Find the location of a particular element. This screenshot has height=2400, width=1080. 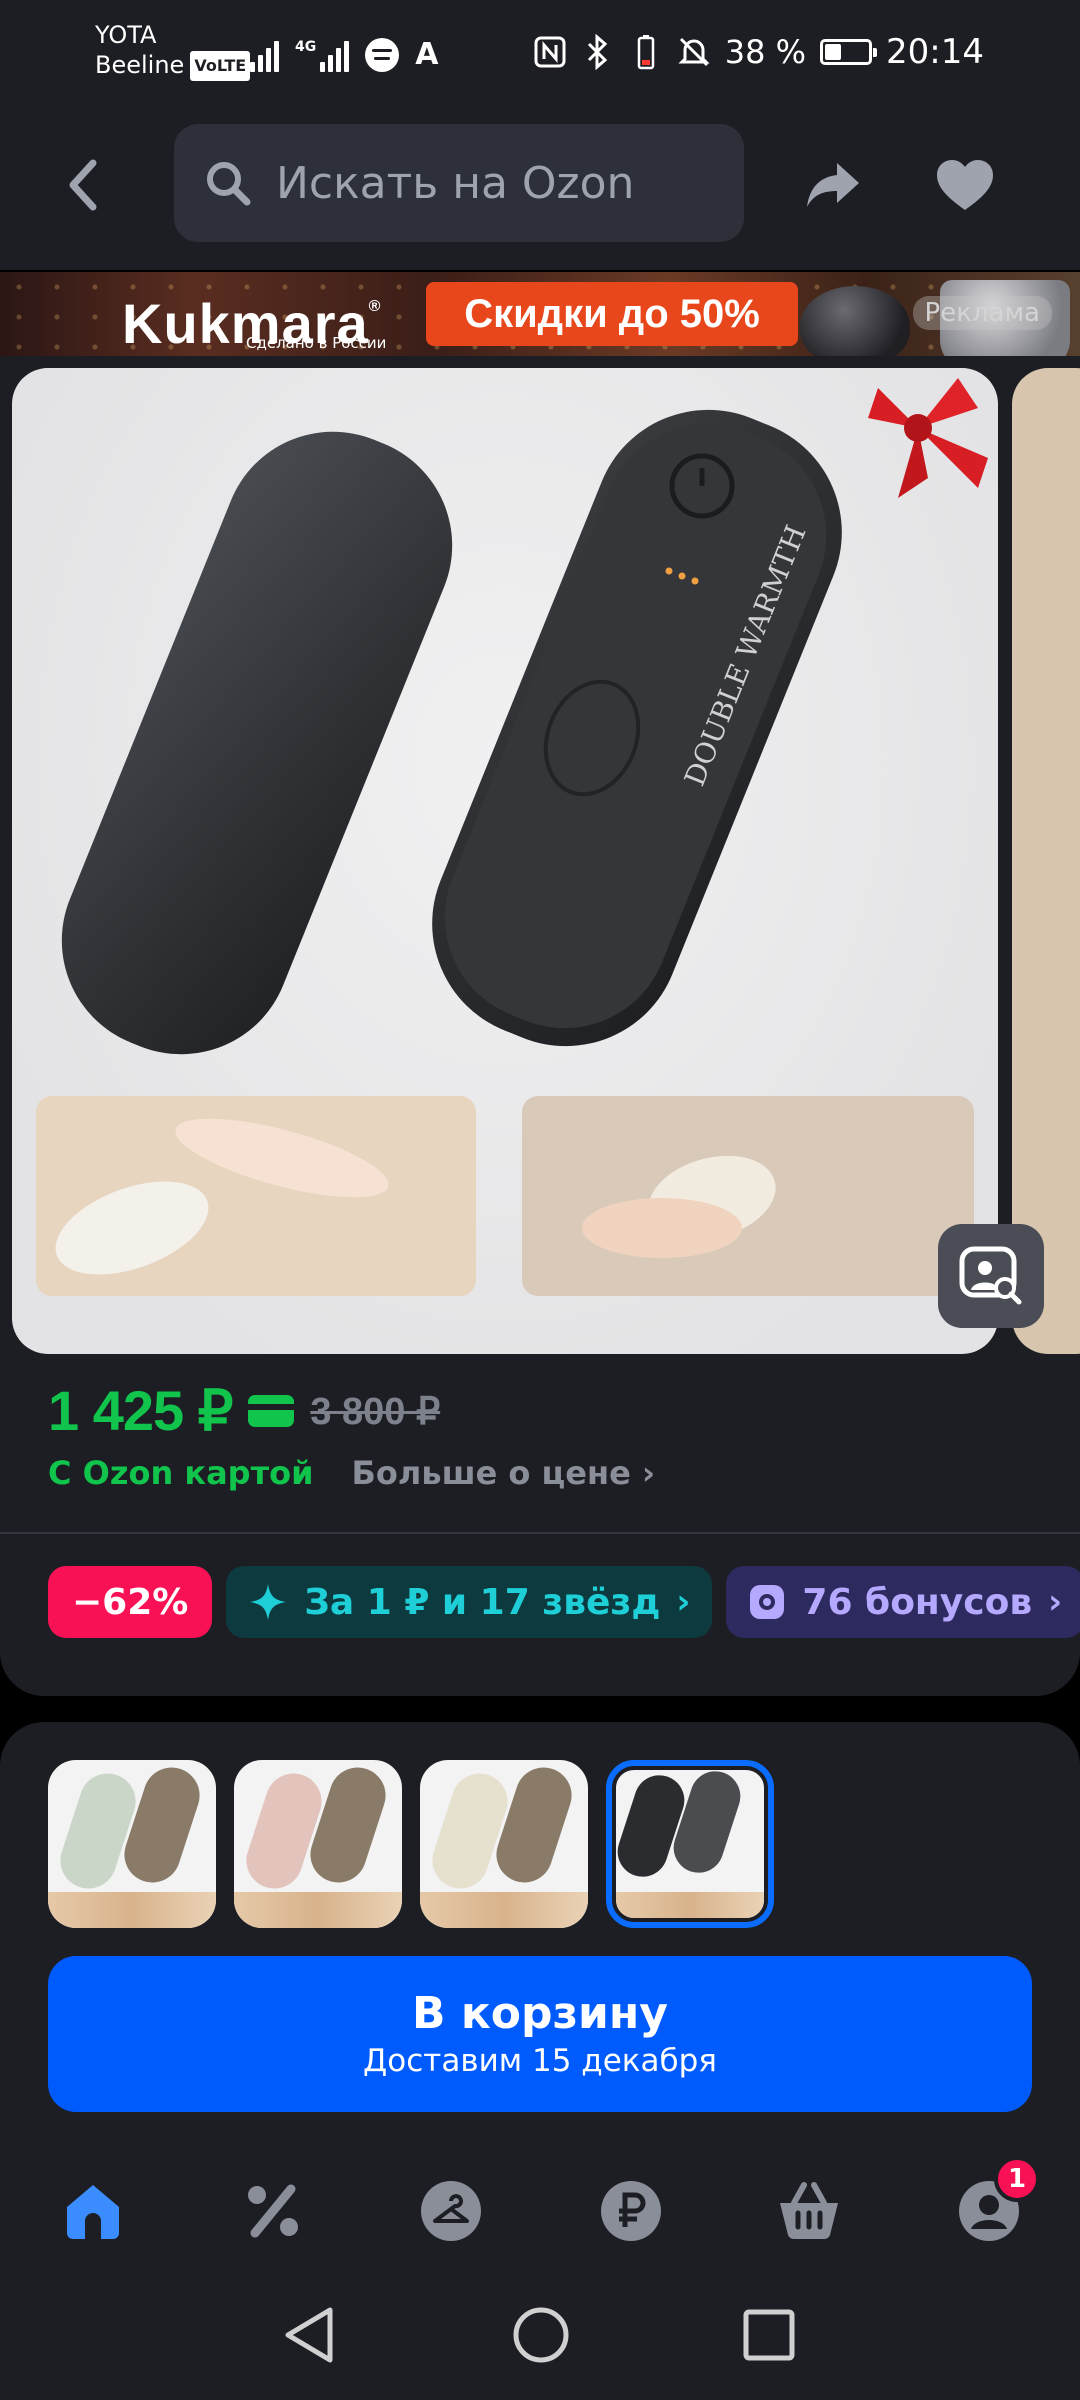

image-search-icon is located at coordinates (990, 1275).